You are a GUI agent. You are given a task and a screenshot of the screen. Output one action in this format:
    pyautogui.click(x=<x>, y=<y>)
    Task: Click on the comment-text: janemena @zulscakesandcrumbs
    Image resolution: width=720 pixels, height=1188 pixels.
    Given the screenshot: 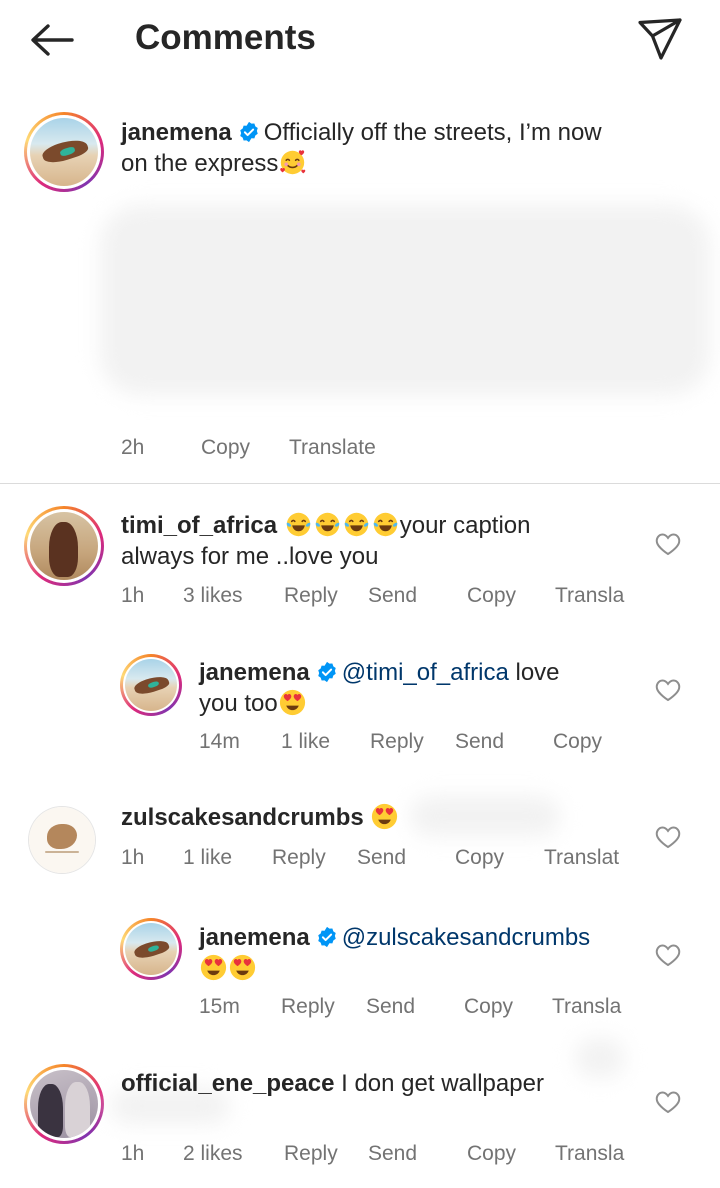 What is the action you would take?
    pyautogui.click(x=424, y=953)
    